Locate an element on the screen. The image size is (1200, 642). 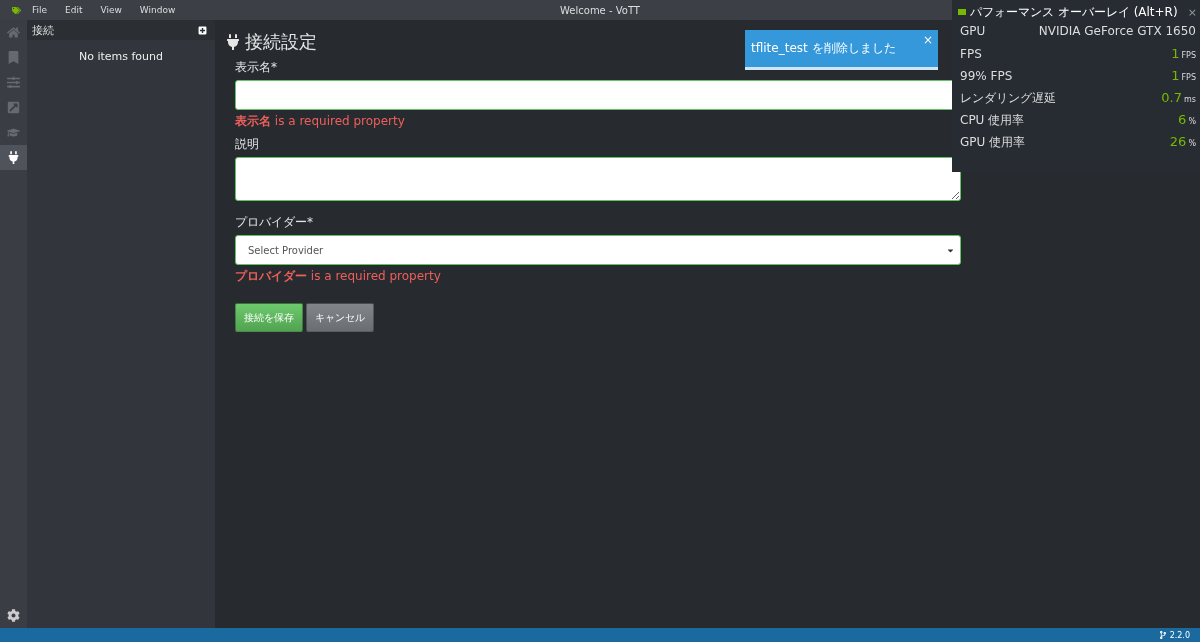
home-icon is located at coordinates (13, 32).